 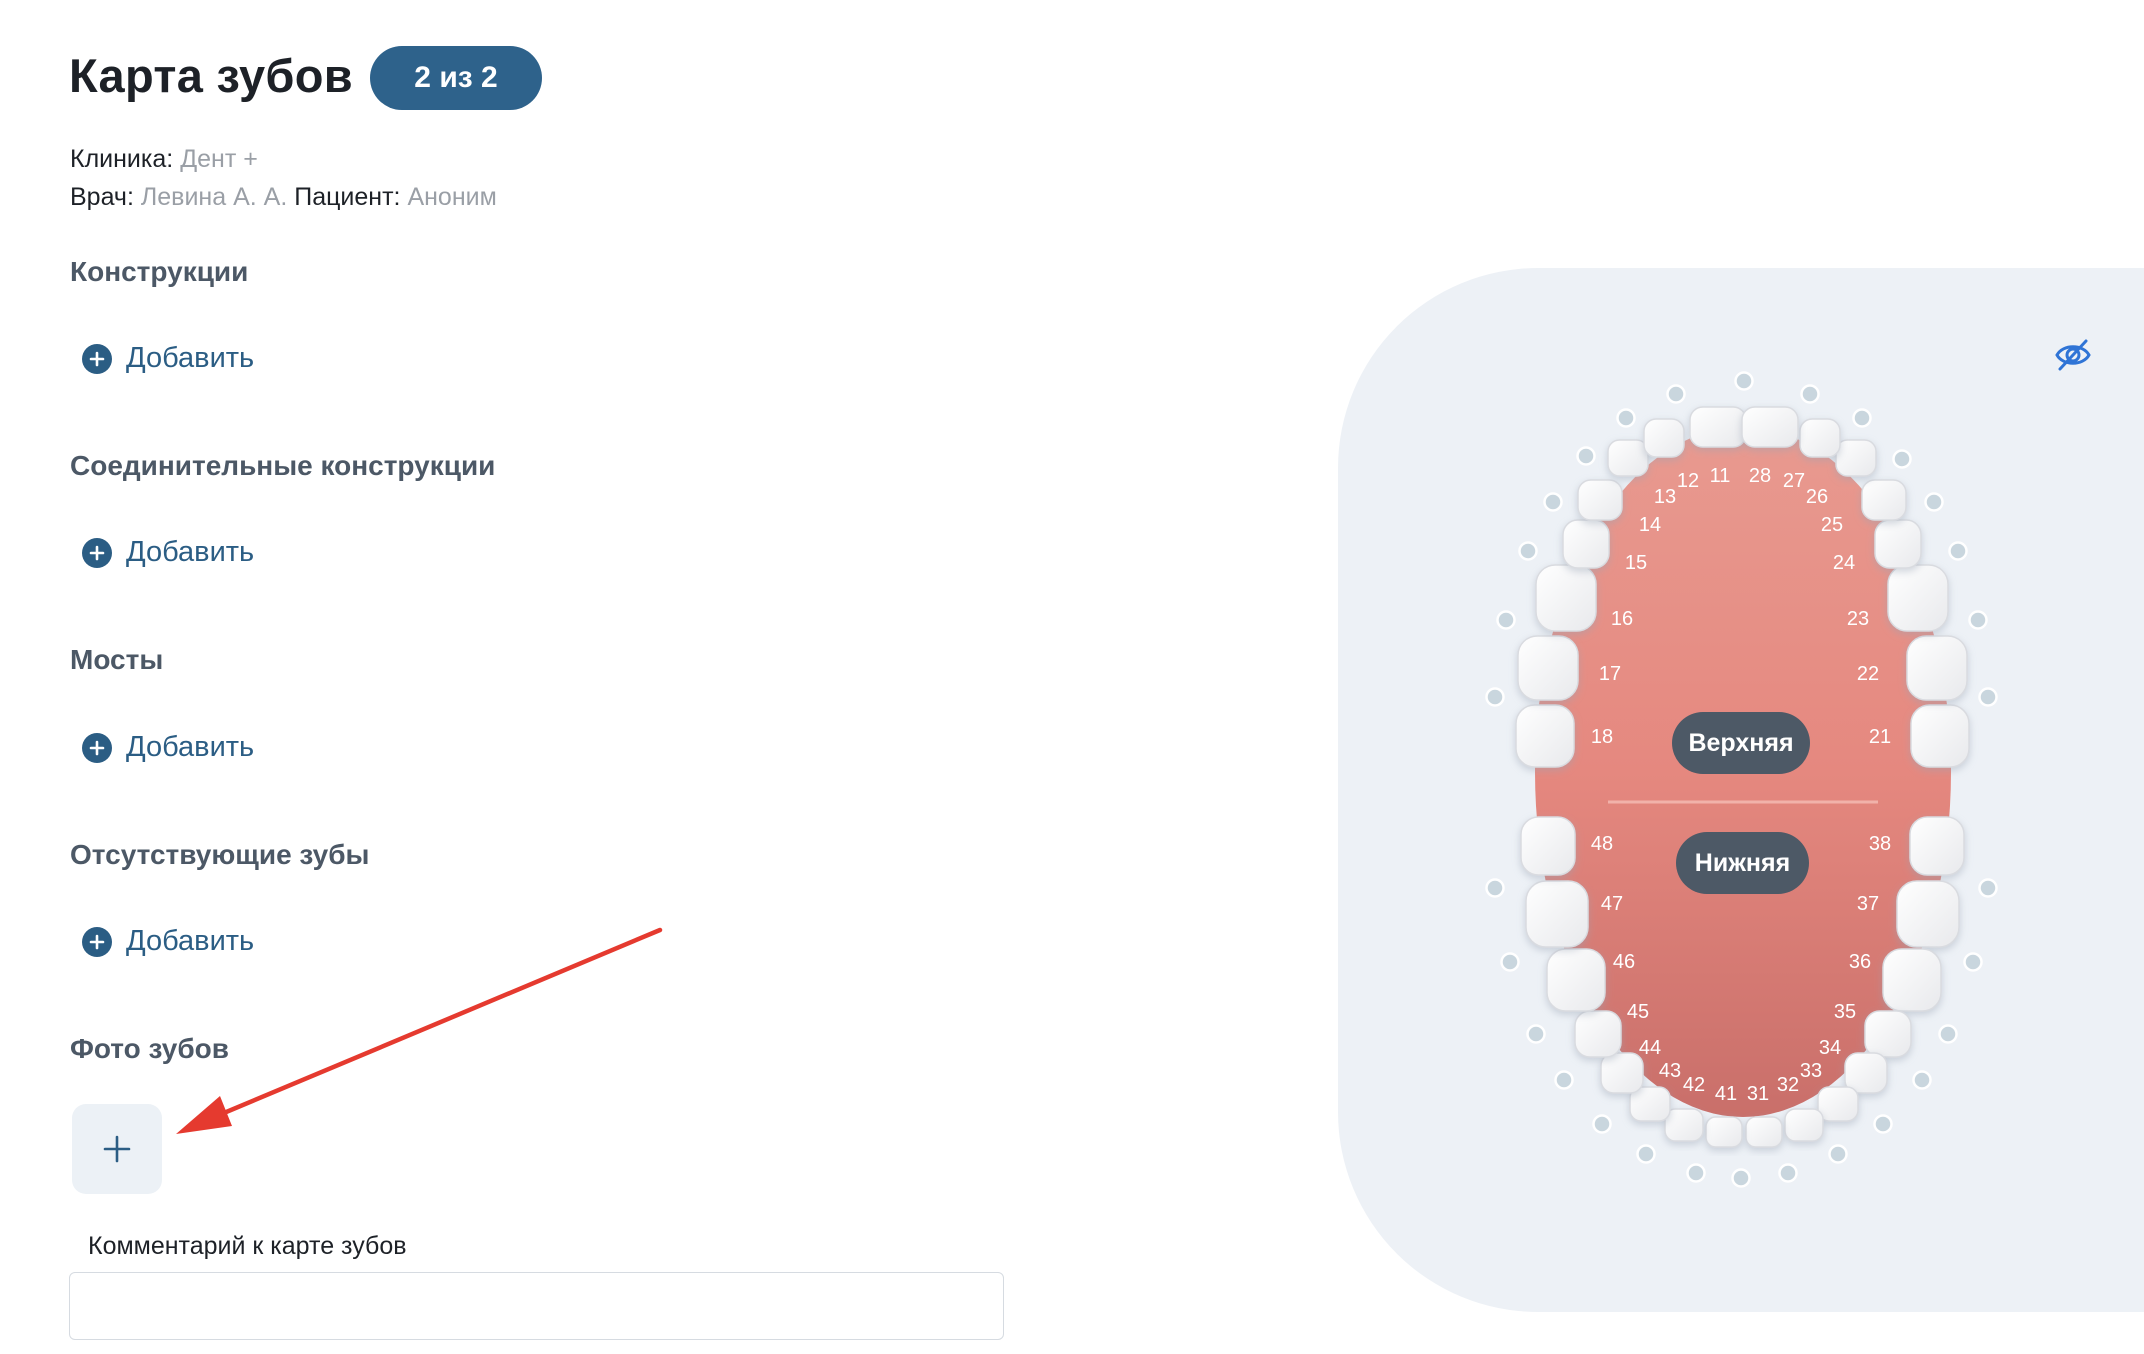 I want to click on tooth-number-label: 44, so click(x=1650, y=1048).